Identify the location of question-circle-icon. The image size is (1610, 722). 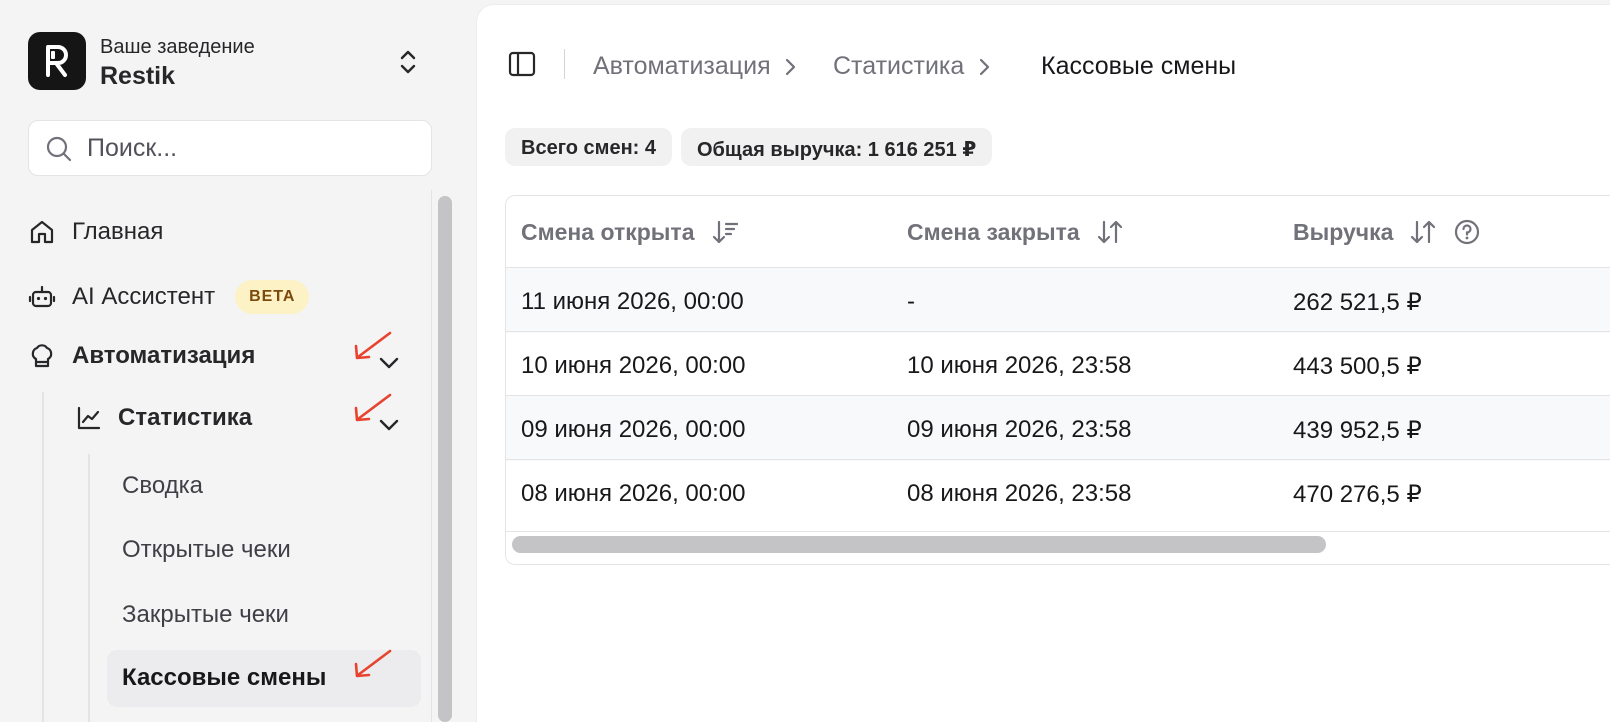
(1467, 232).